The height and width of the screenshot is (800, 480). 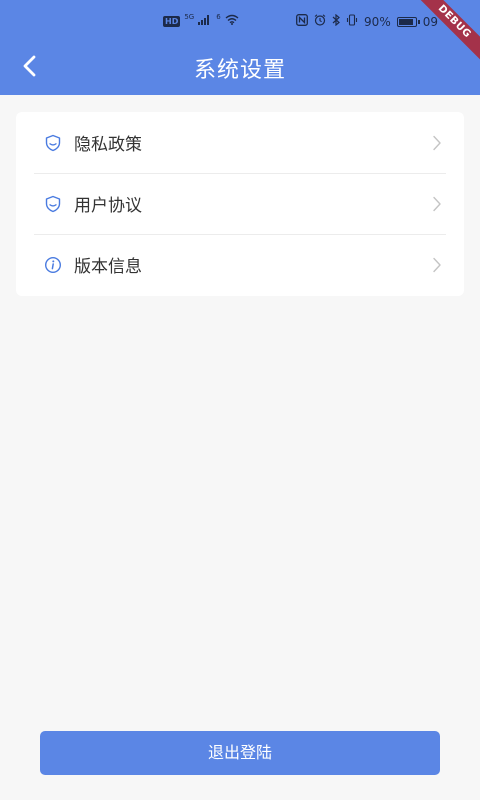 What do you see at coordinates (108, 206) in the screenshot?
I see `settings-item-label: 用户协议` at bounding box center [108, 206].